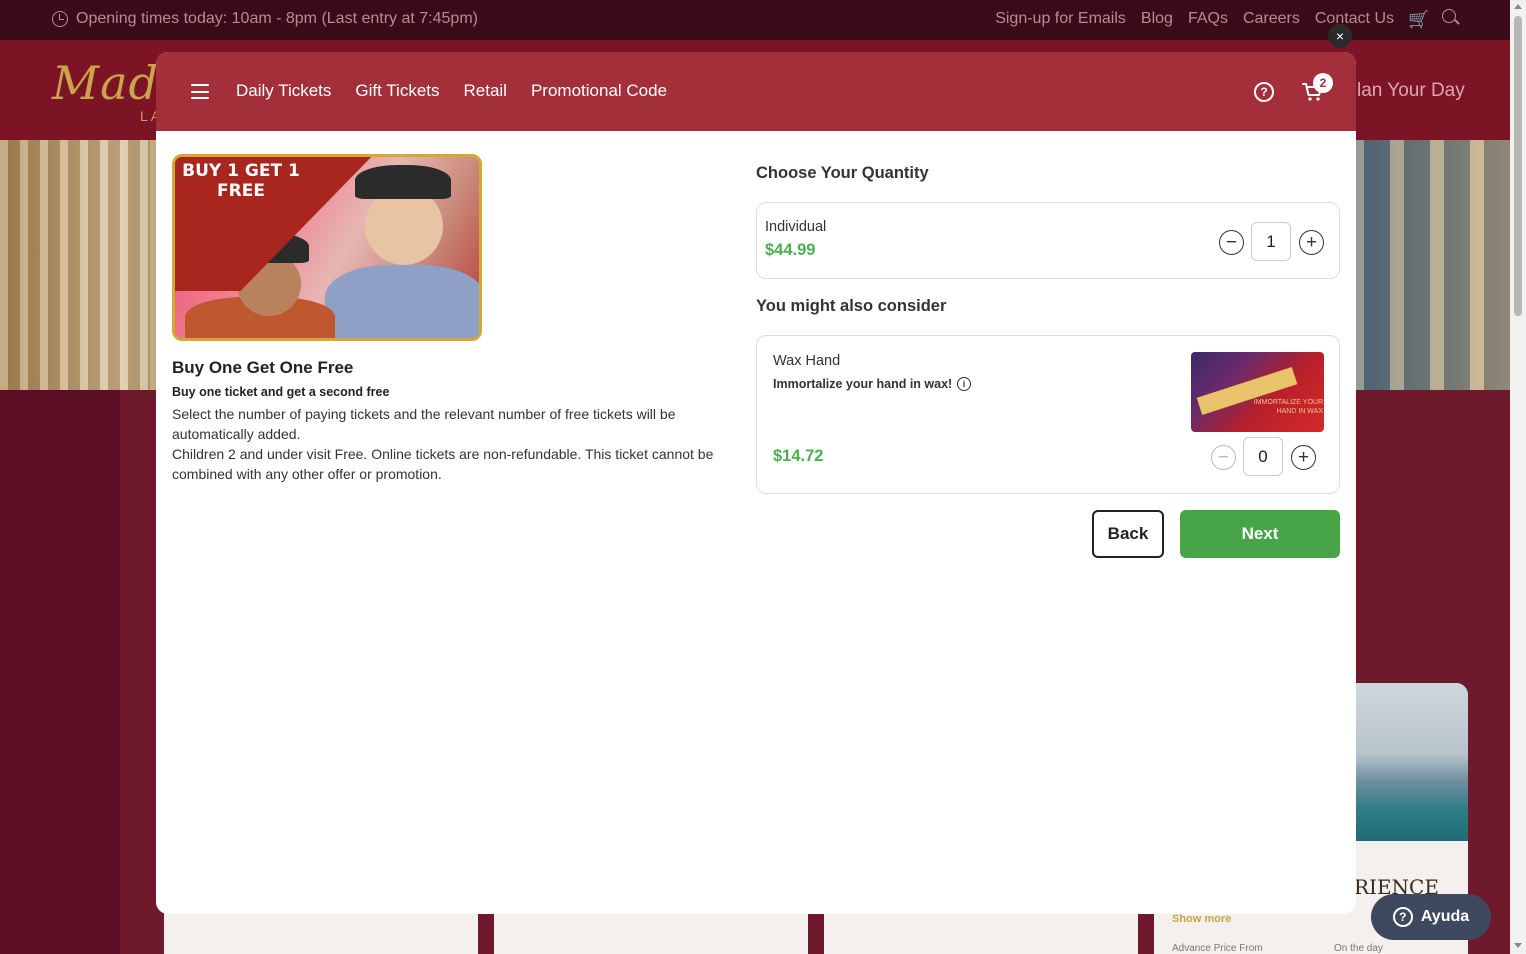  Describe the element at coordinates (1060, 19) in the screenshot. I see `link-signup-emails: Sign-up for Emails` at that location.